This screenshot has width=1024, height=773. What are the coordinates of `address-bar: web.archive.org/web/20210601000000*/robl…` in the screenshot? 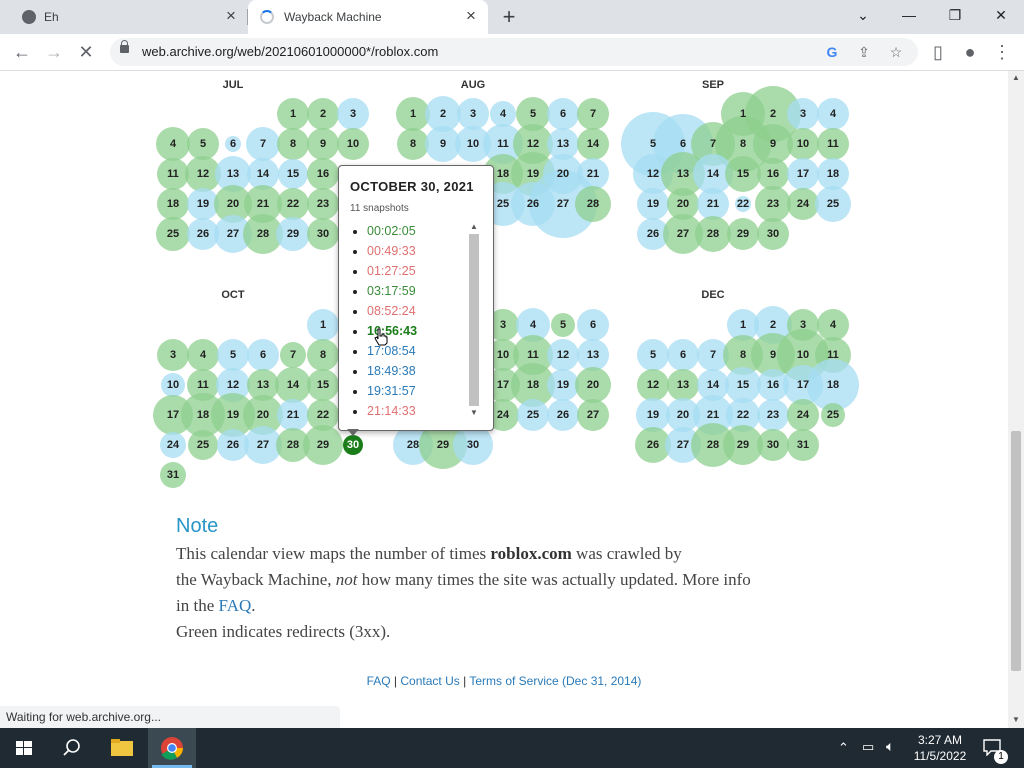 It's located at (514, 52).